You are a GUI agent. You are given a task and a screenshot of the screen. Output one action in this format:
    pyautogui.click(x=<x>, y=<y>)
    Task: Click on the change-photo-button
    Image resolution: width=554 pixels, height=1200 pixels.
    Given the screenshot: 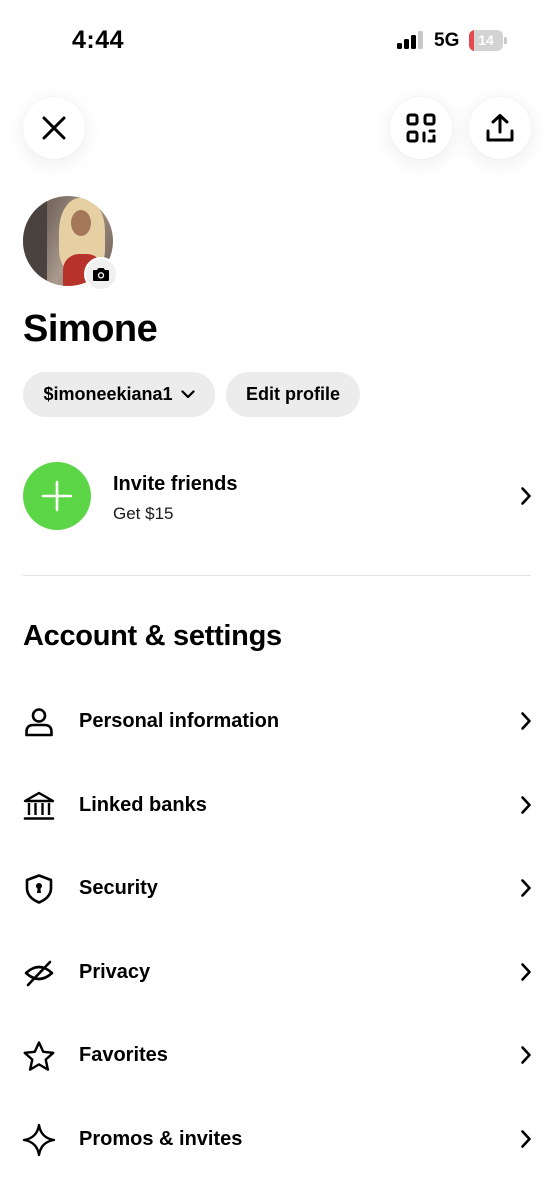 What is the action you would take?
    pyautogui.click(x=101, y=274)
    